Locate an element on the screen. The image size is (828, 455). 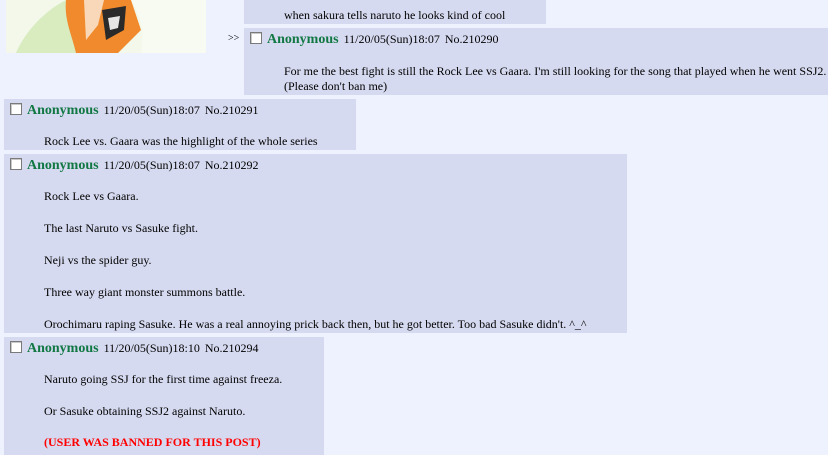
reply-marker: >> is located at coordinates (234, 38).